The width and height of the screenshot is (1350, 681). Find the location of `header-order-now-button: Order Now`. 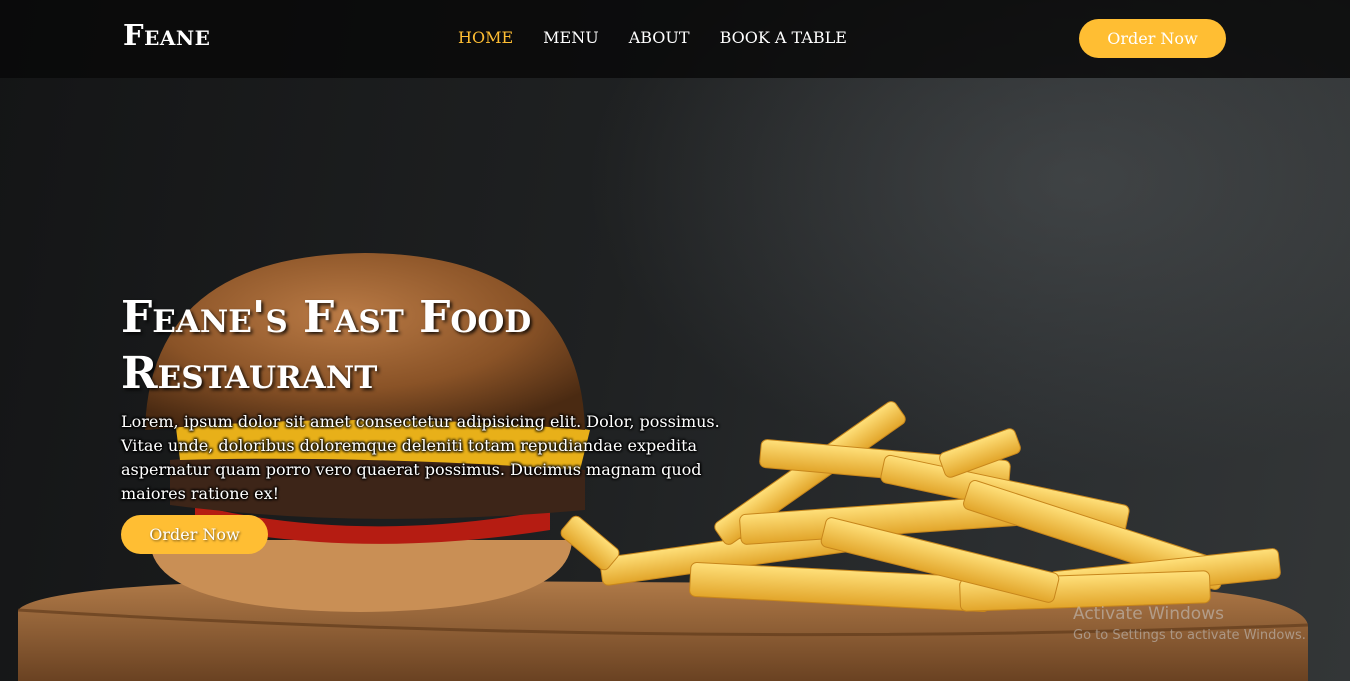

header-order-now-button: Order Now is located at coordinates (1152, 38).